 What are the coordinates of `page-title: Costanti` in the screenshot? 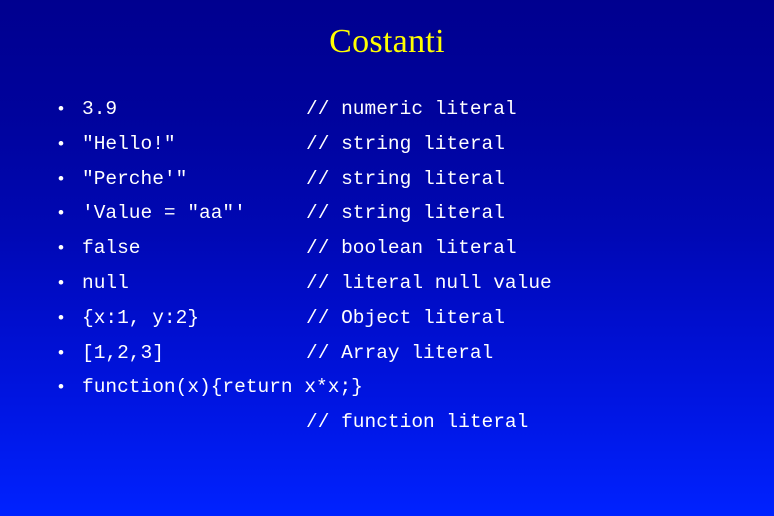 It's located at (387, 41).